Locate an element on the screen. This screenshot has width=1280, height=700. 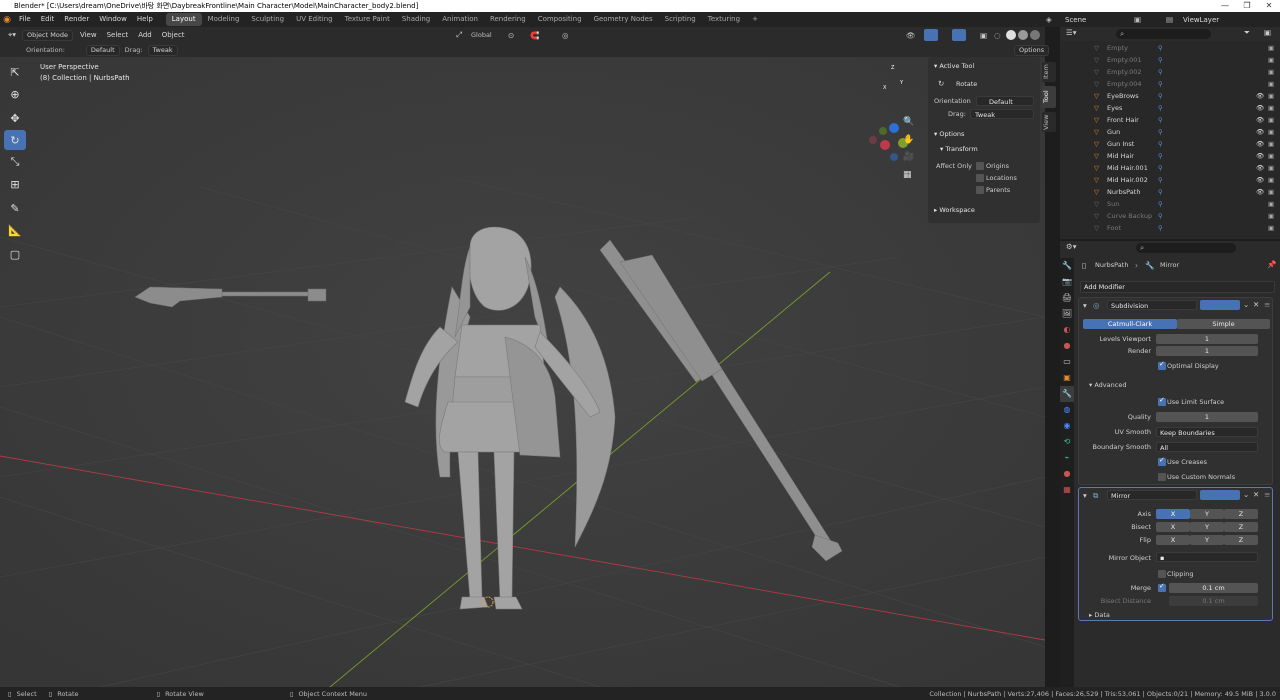
tab-texture-paint: Texture Paint is located at coordinates (367, 19).